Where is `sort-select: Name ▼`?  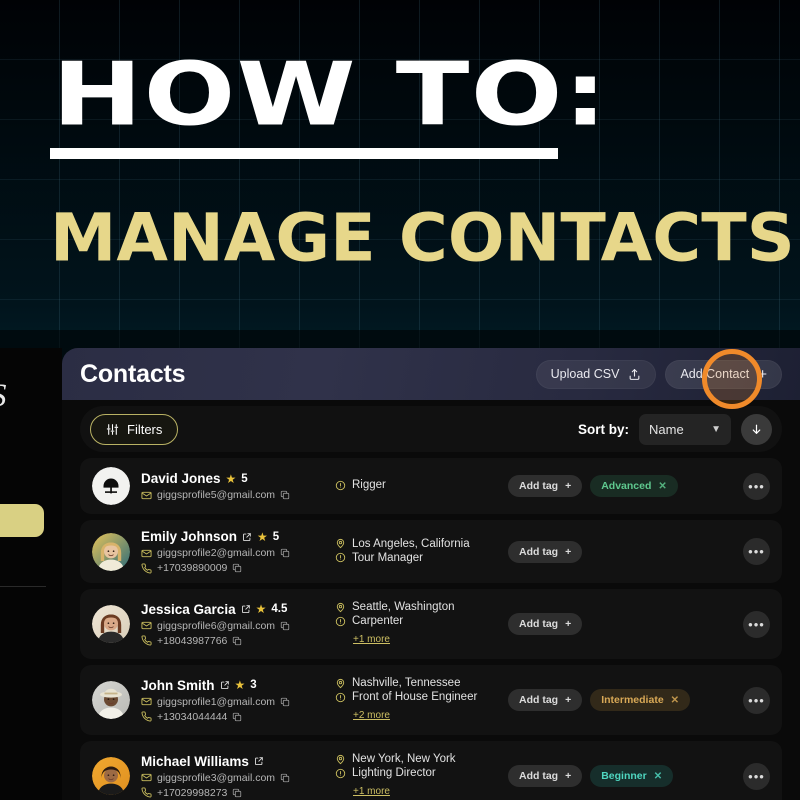
sort-select: Name ▼ is located at coordinates (685, 429).